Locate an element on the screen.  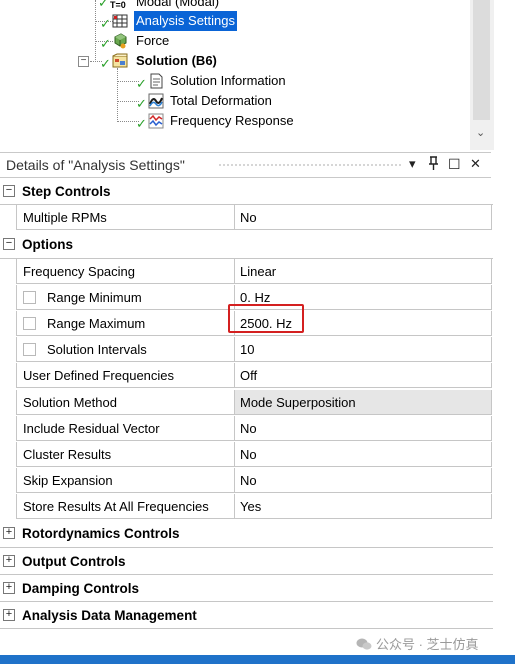
tree-item-label: Frequency Response is located at coordinates (232, 120).